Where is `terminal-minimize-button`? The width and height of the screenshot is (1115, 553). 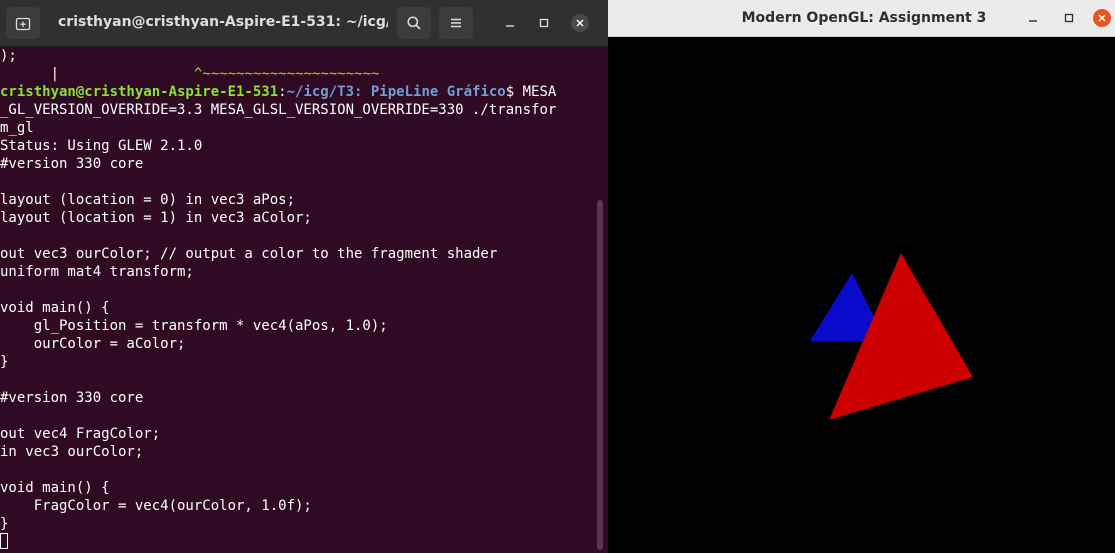 terminal-minimize-button is located at coordinates (510, 23).